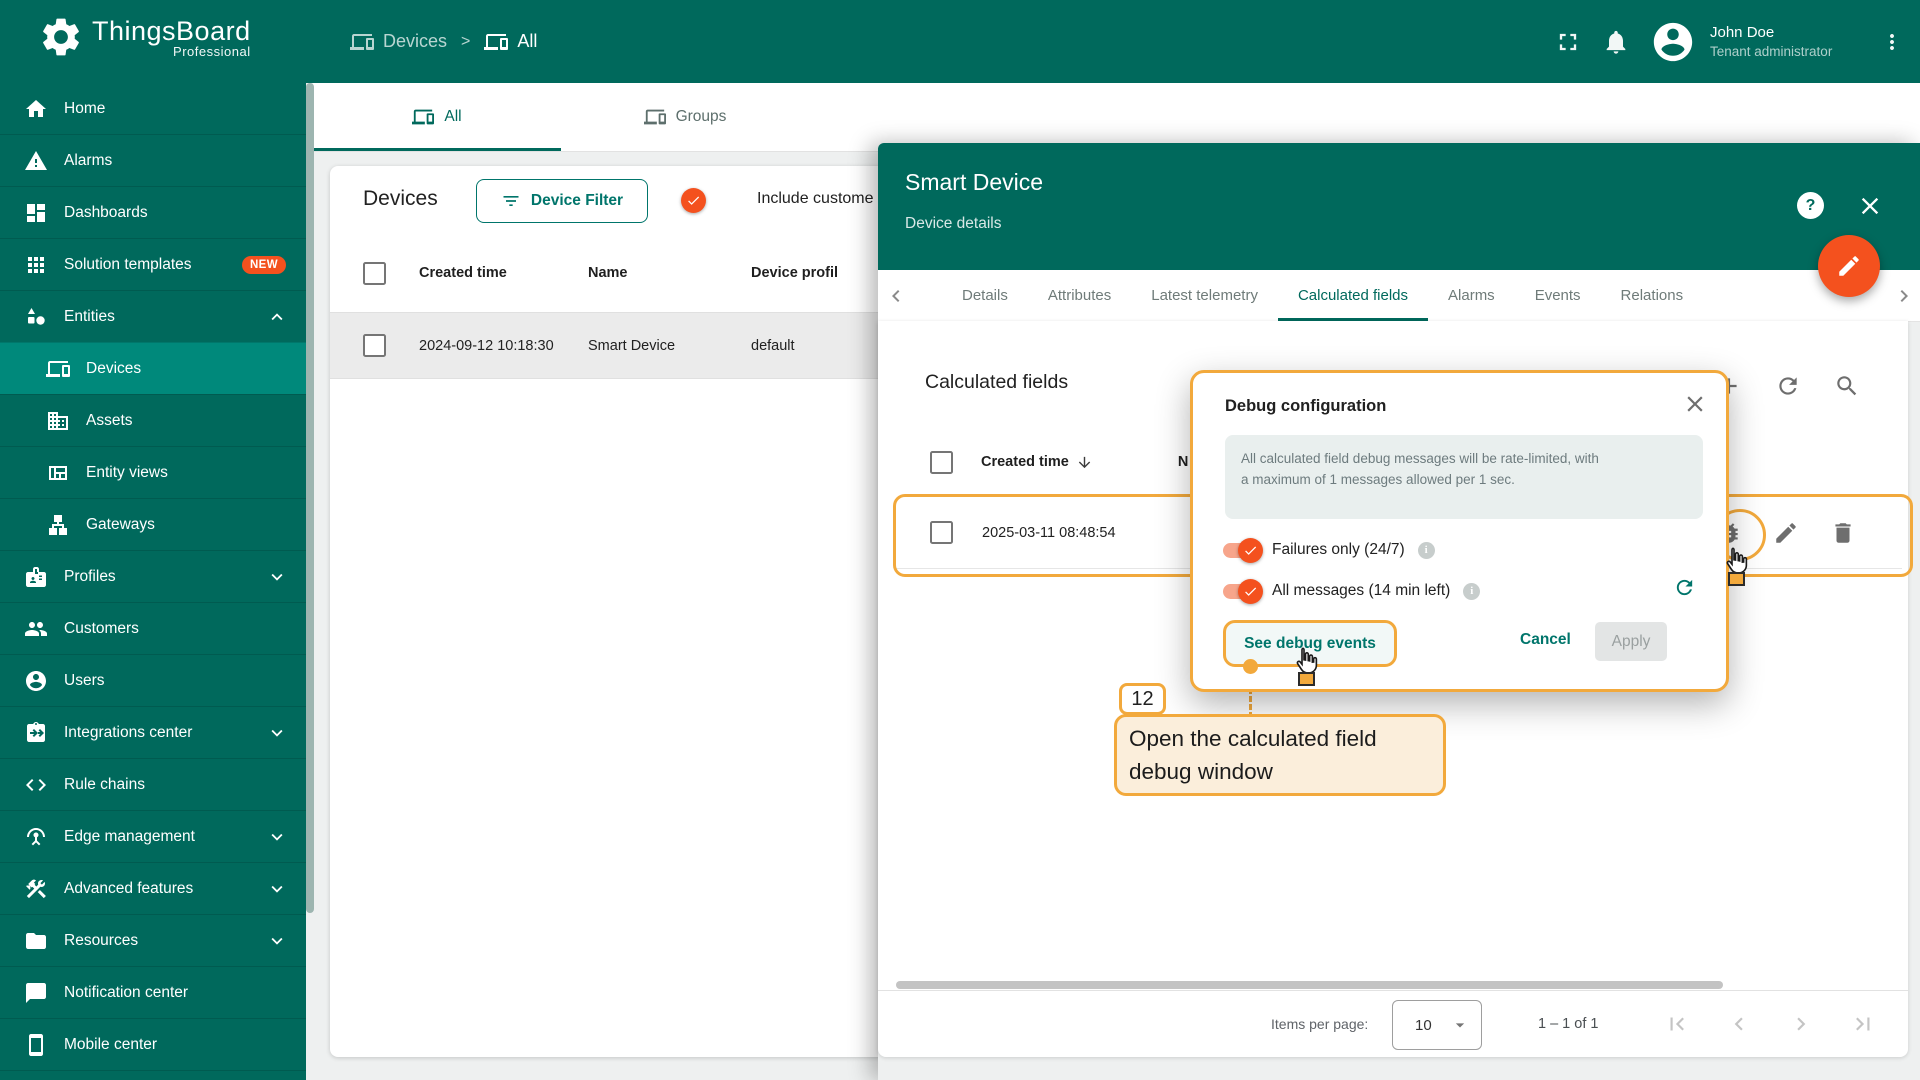 This screenshot has height=1080, width=1920. What do you see at coordinates (1631, 641) in the screenshot?
I see `apply-button: Apply` at bounding box center [1631, 641].